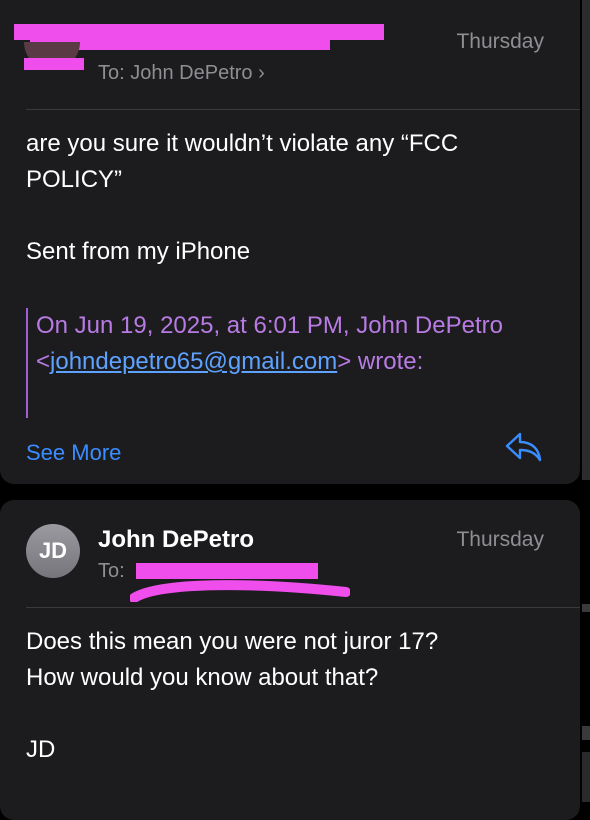  I want to click on recipient-name: John DePetro, so click(191, 73).